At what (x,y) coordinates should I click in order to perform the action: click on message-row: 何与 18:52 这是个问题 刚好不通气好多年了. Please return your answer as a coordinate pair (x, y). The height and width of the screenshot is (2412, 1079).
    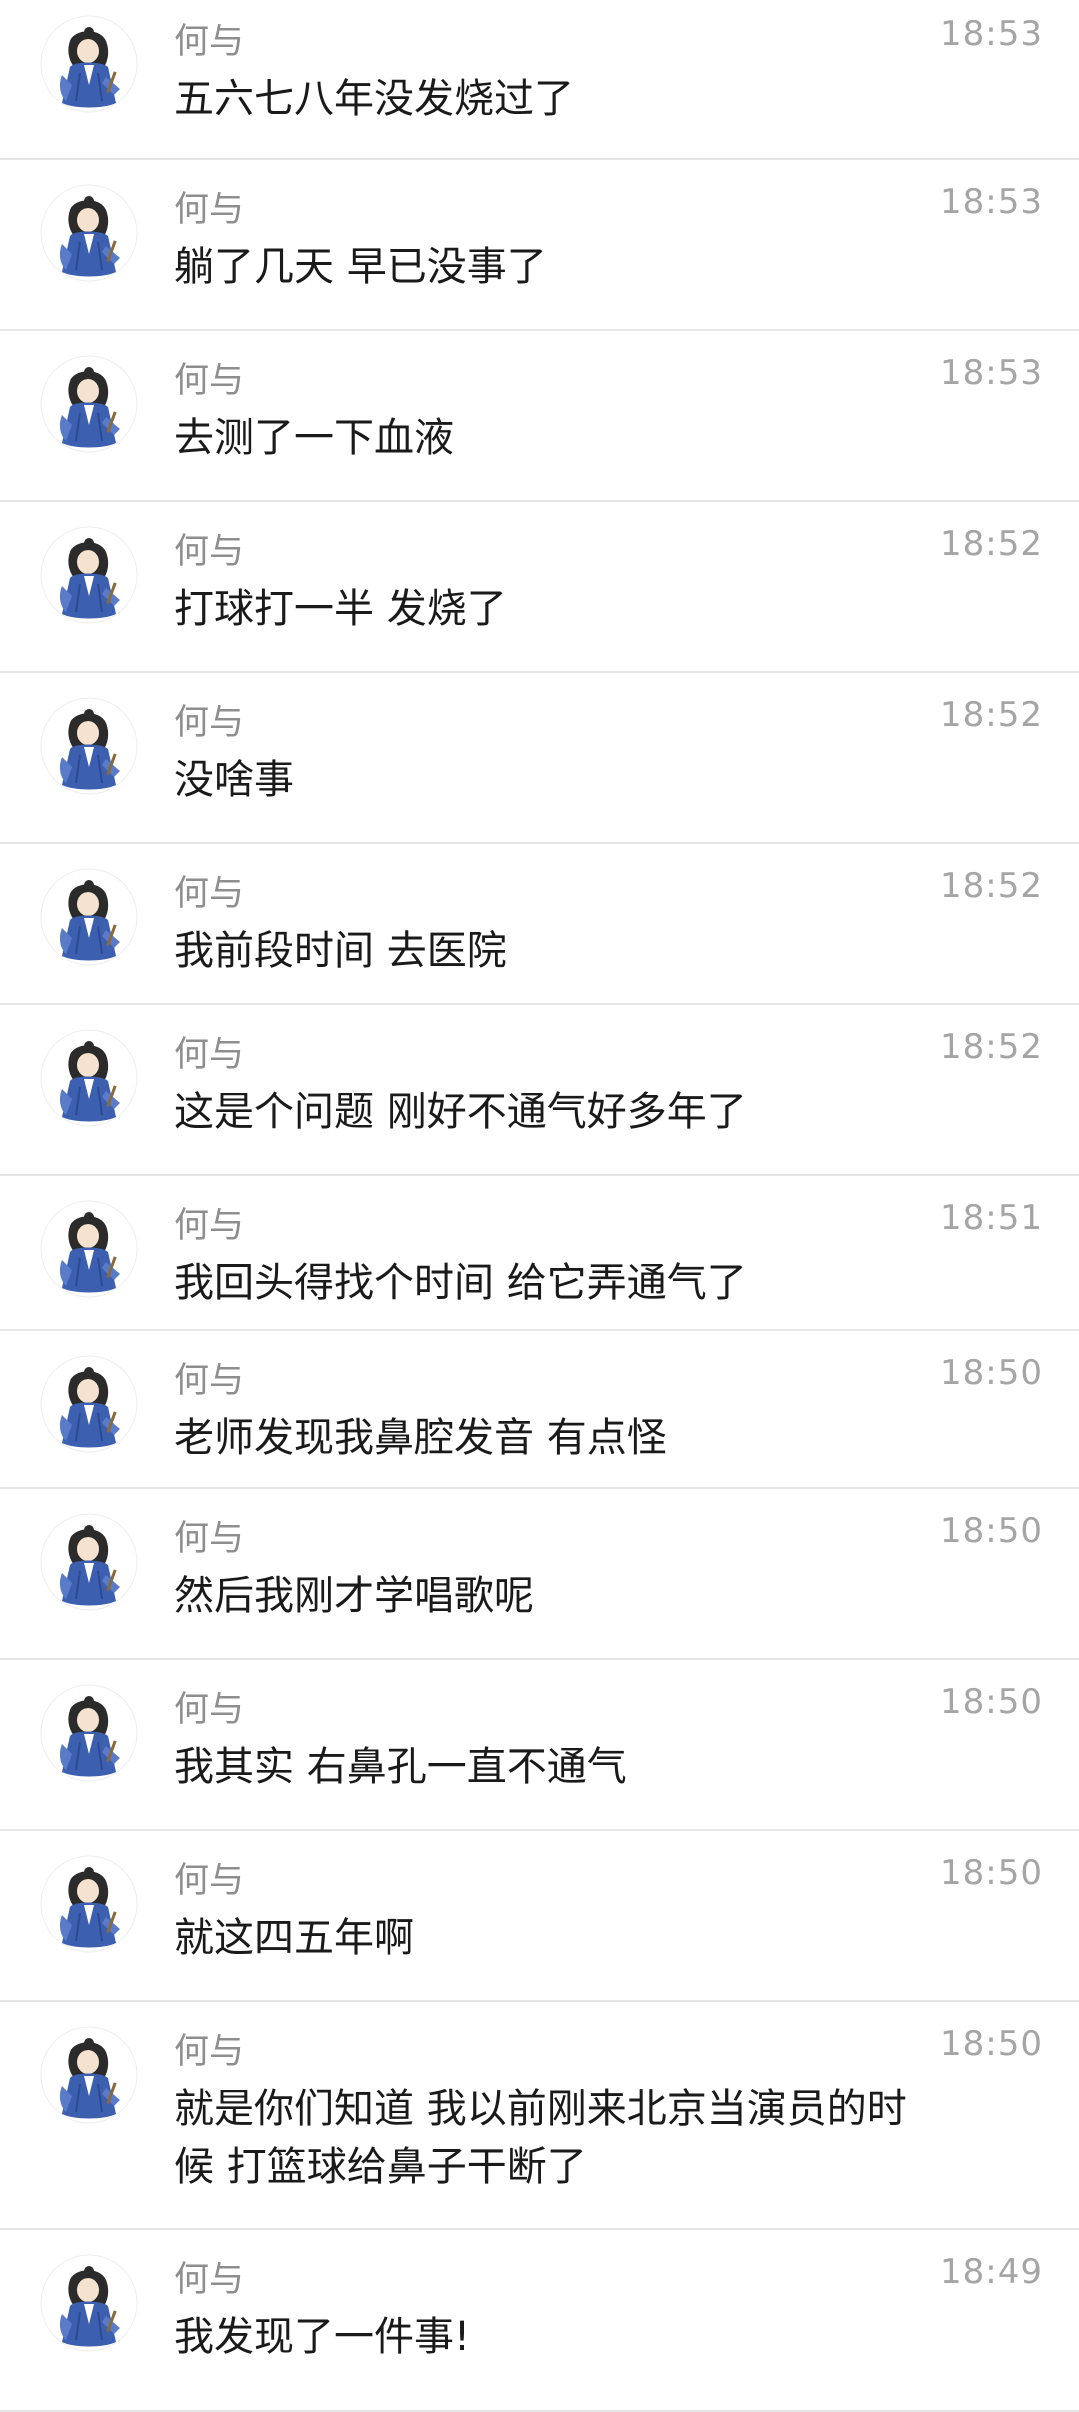
    Looking at the image, I should click on (539, 1090).